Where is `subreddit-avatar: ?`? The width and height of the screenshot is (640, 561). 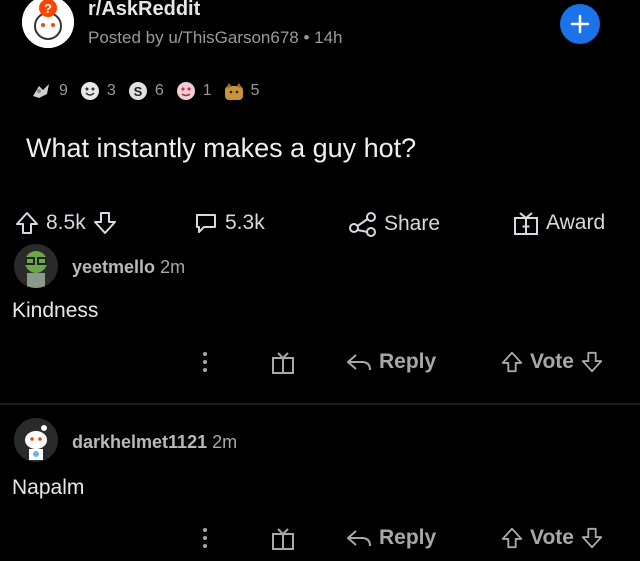 subreddit-avatar: ? is located at coordinates (48, 24).